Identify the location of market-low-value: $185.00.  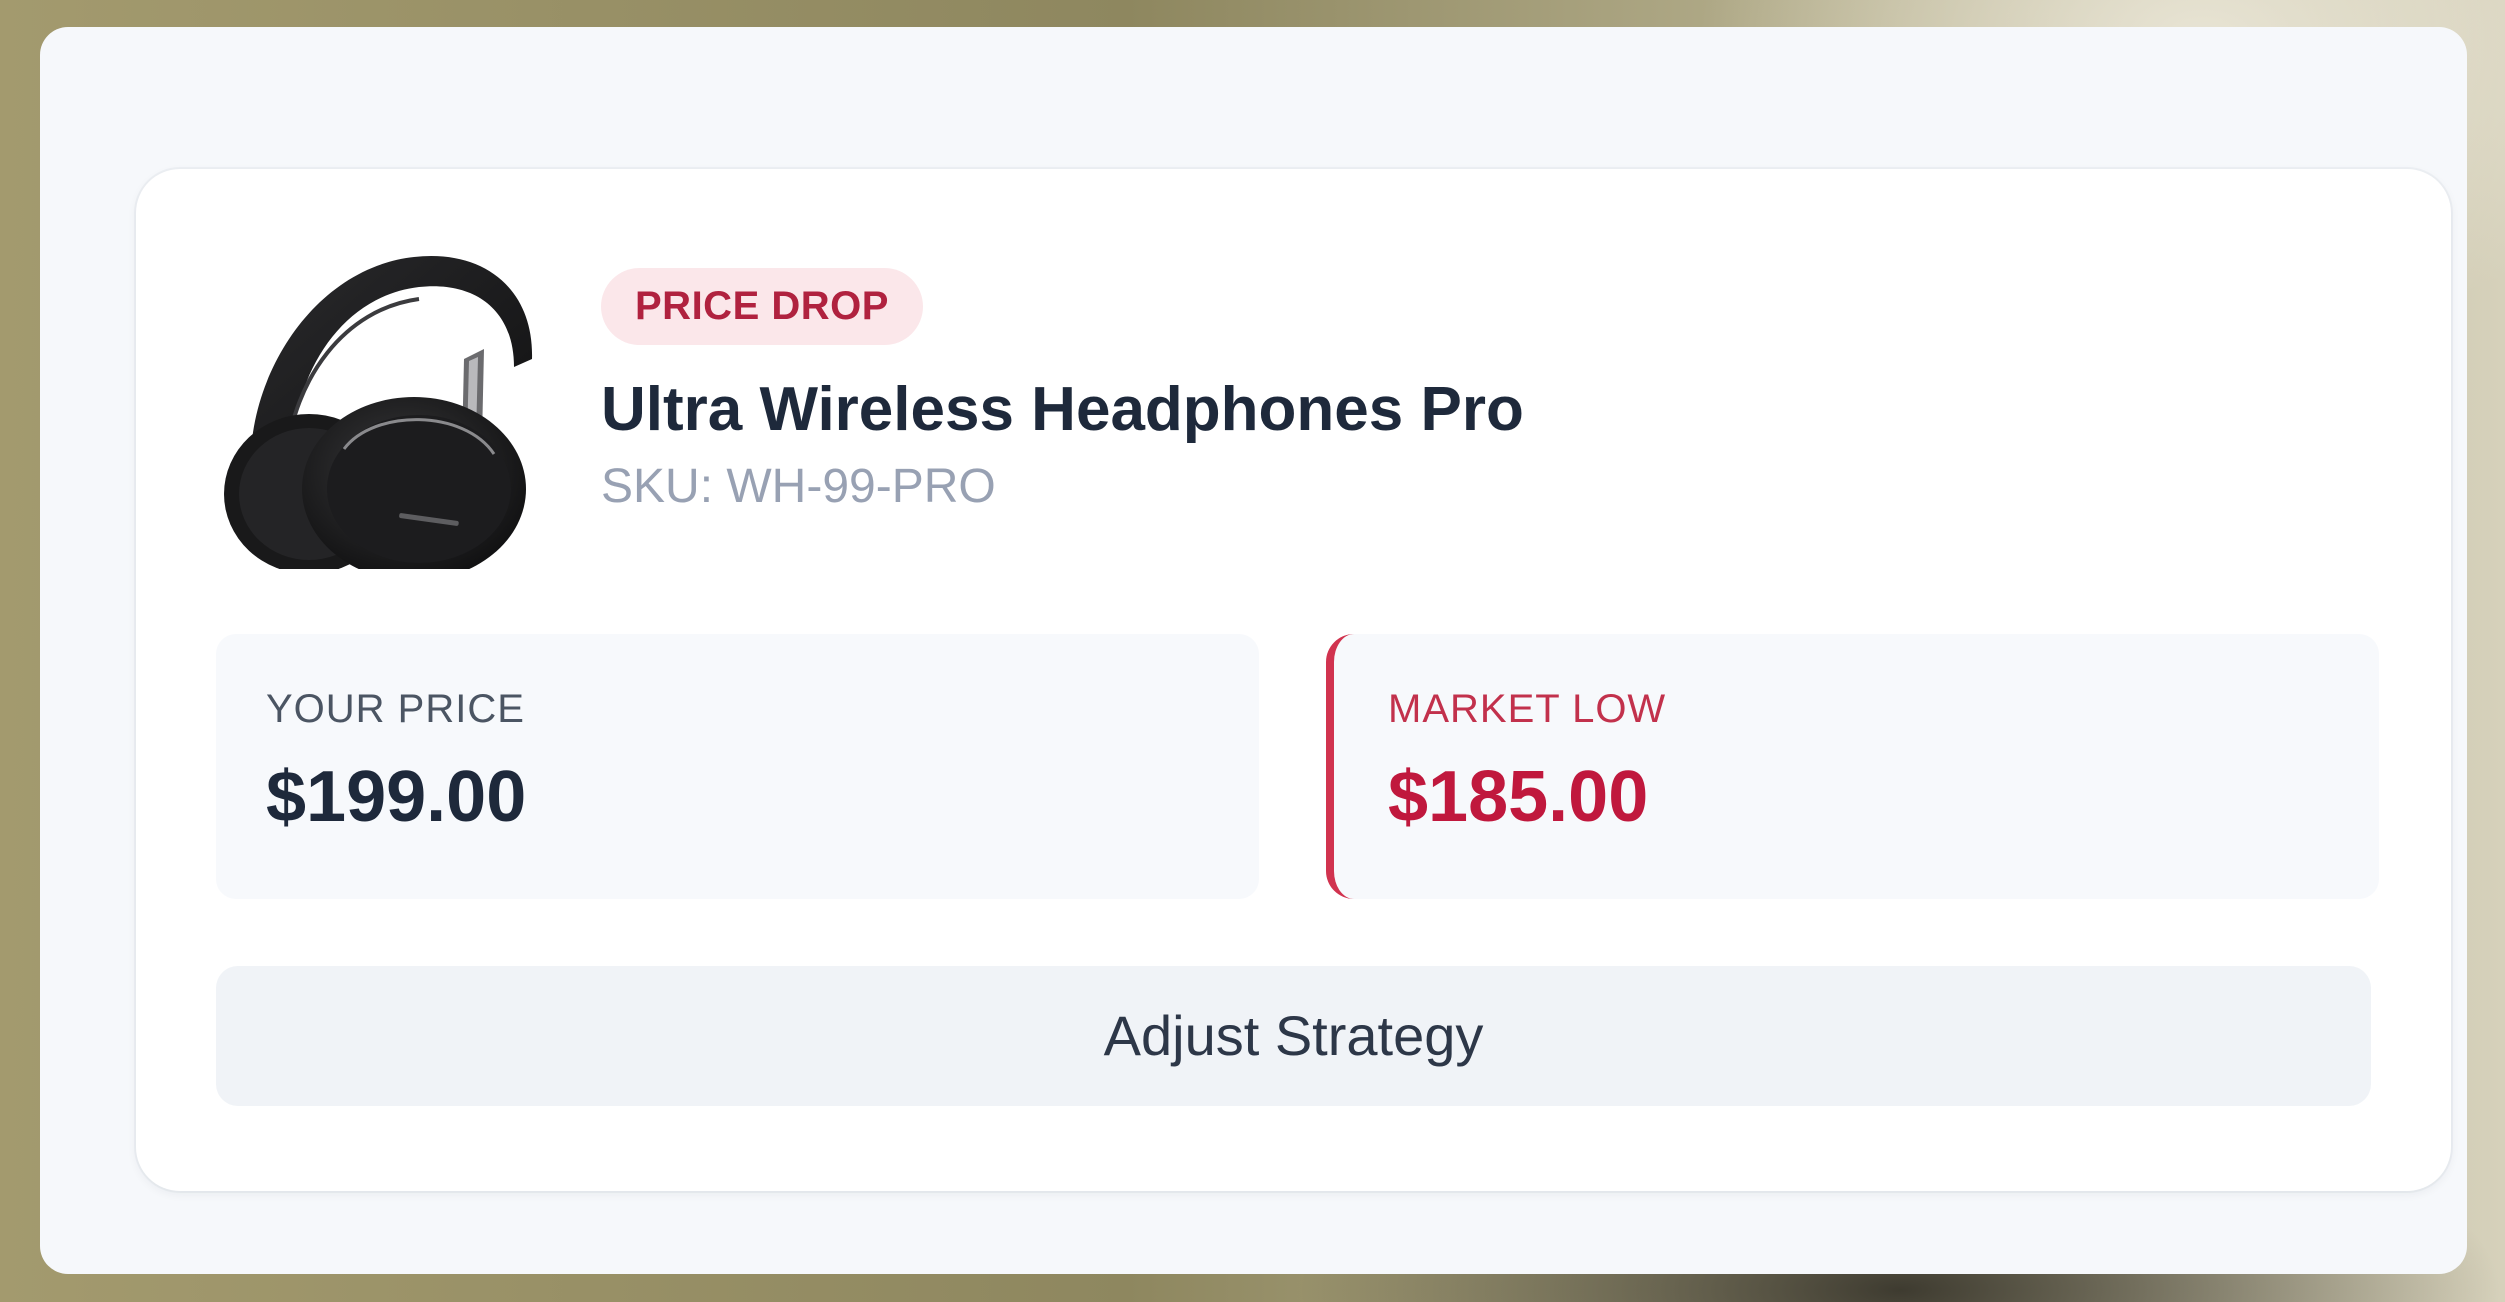
(1518, 797).